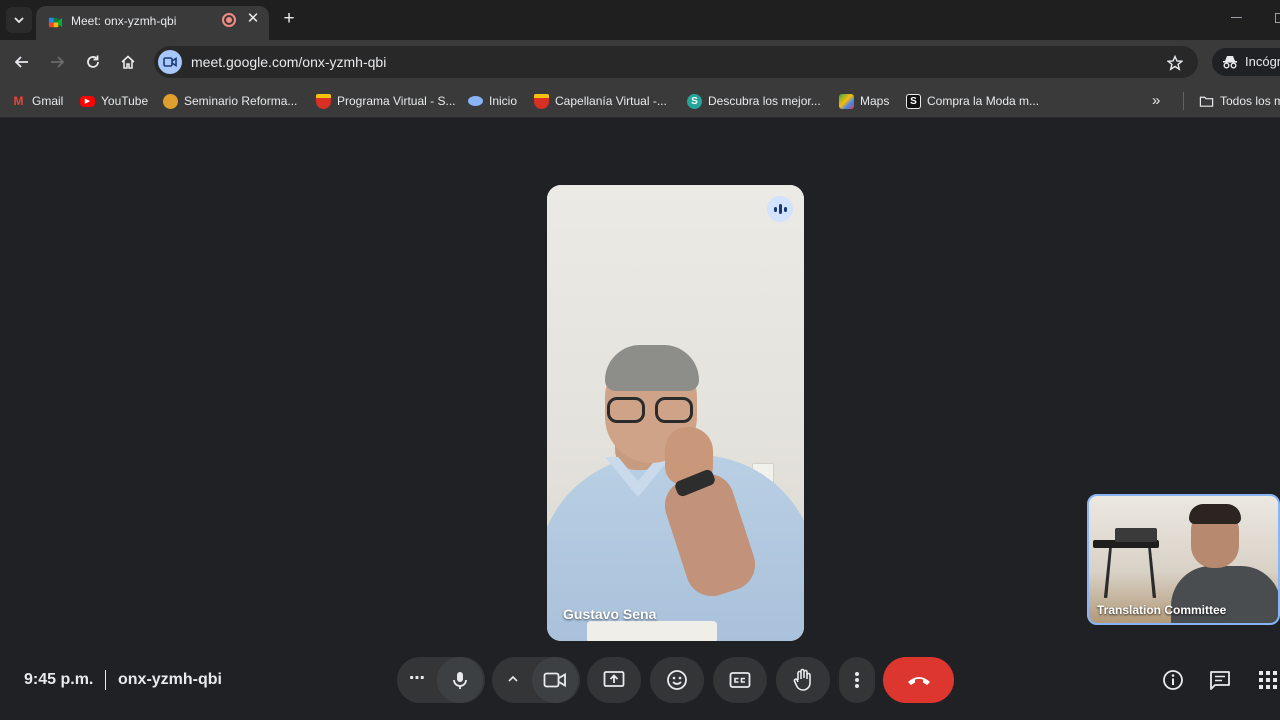 This screenshot has height=720, width=1280. I want to click on video-settings-chevron, so click(513, 679).